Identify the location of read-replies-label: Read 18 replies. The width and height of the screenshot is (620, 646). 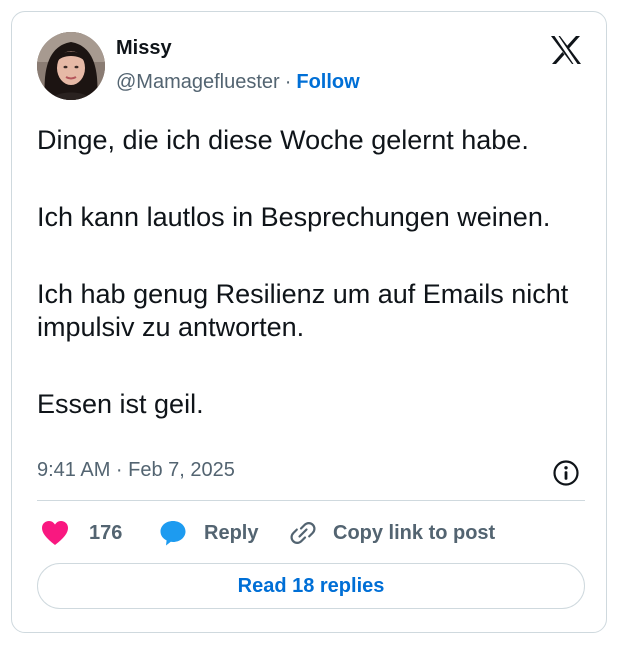
(311, 585).